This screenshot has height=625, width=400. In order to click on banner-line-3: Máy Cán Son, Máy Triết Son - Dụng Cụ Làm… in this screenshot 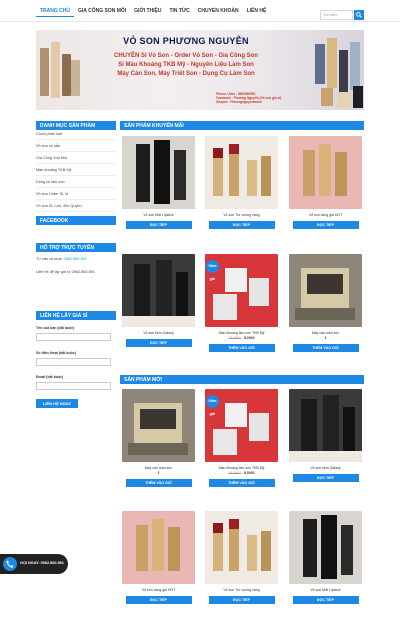, I will do `click(186, 74)`.